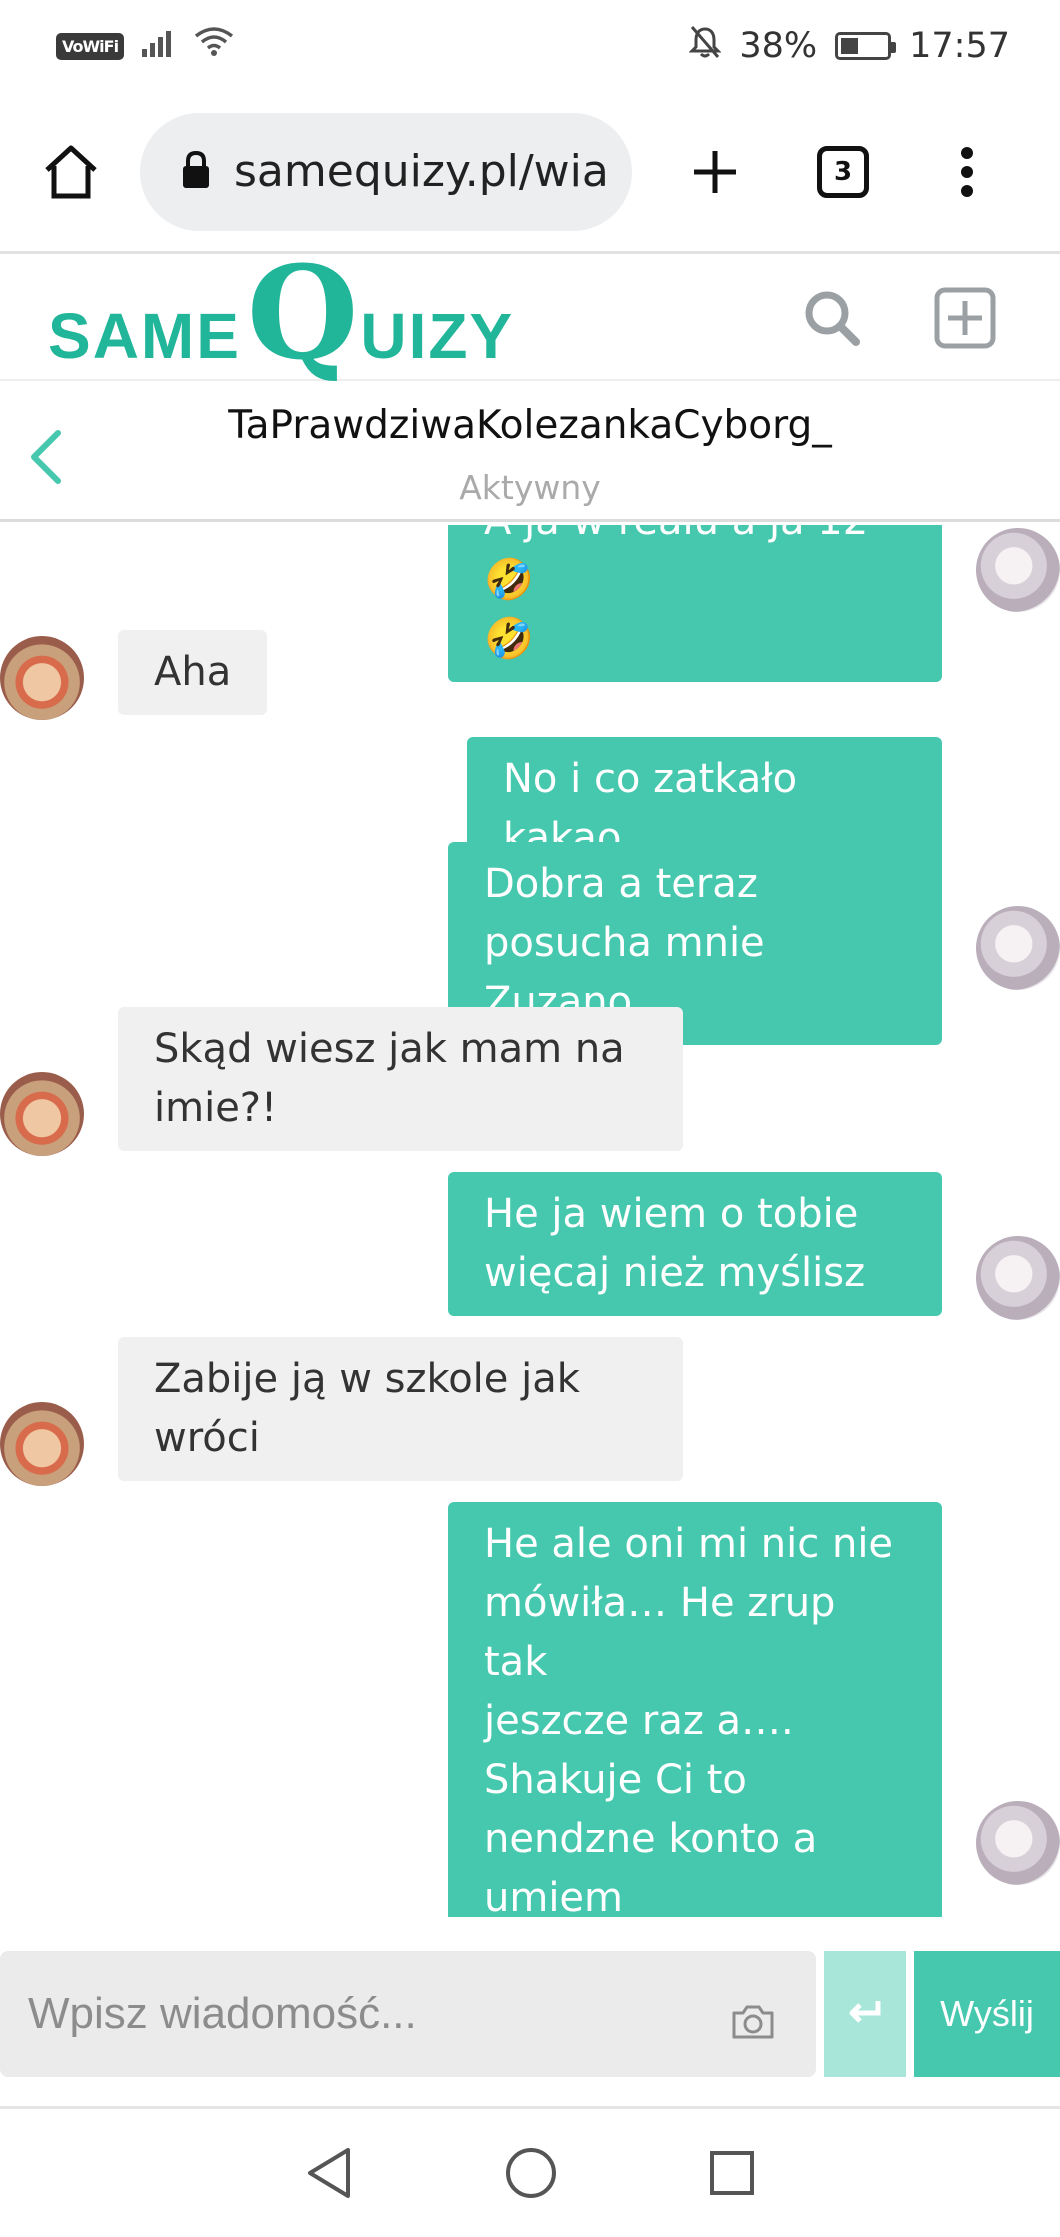  I want to click on enter-key-icon, so click(865, 2014).